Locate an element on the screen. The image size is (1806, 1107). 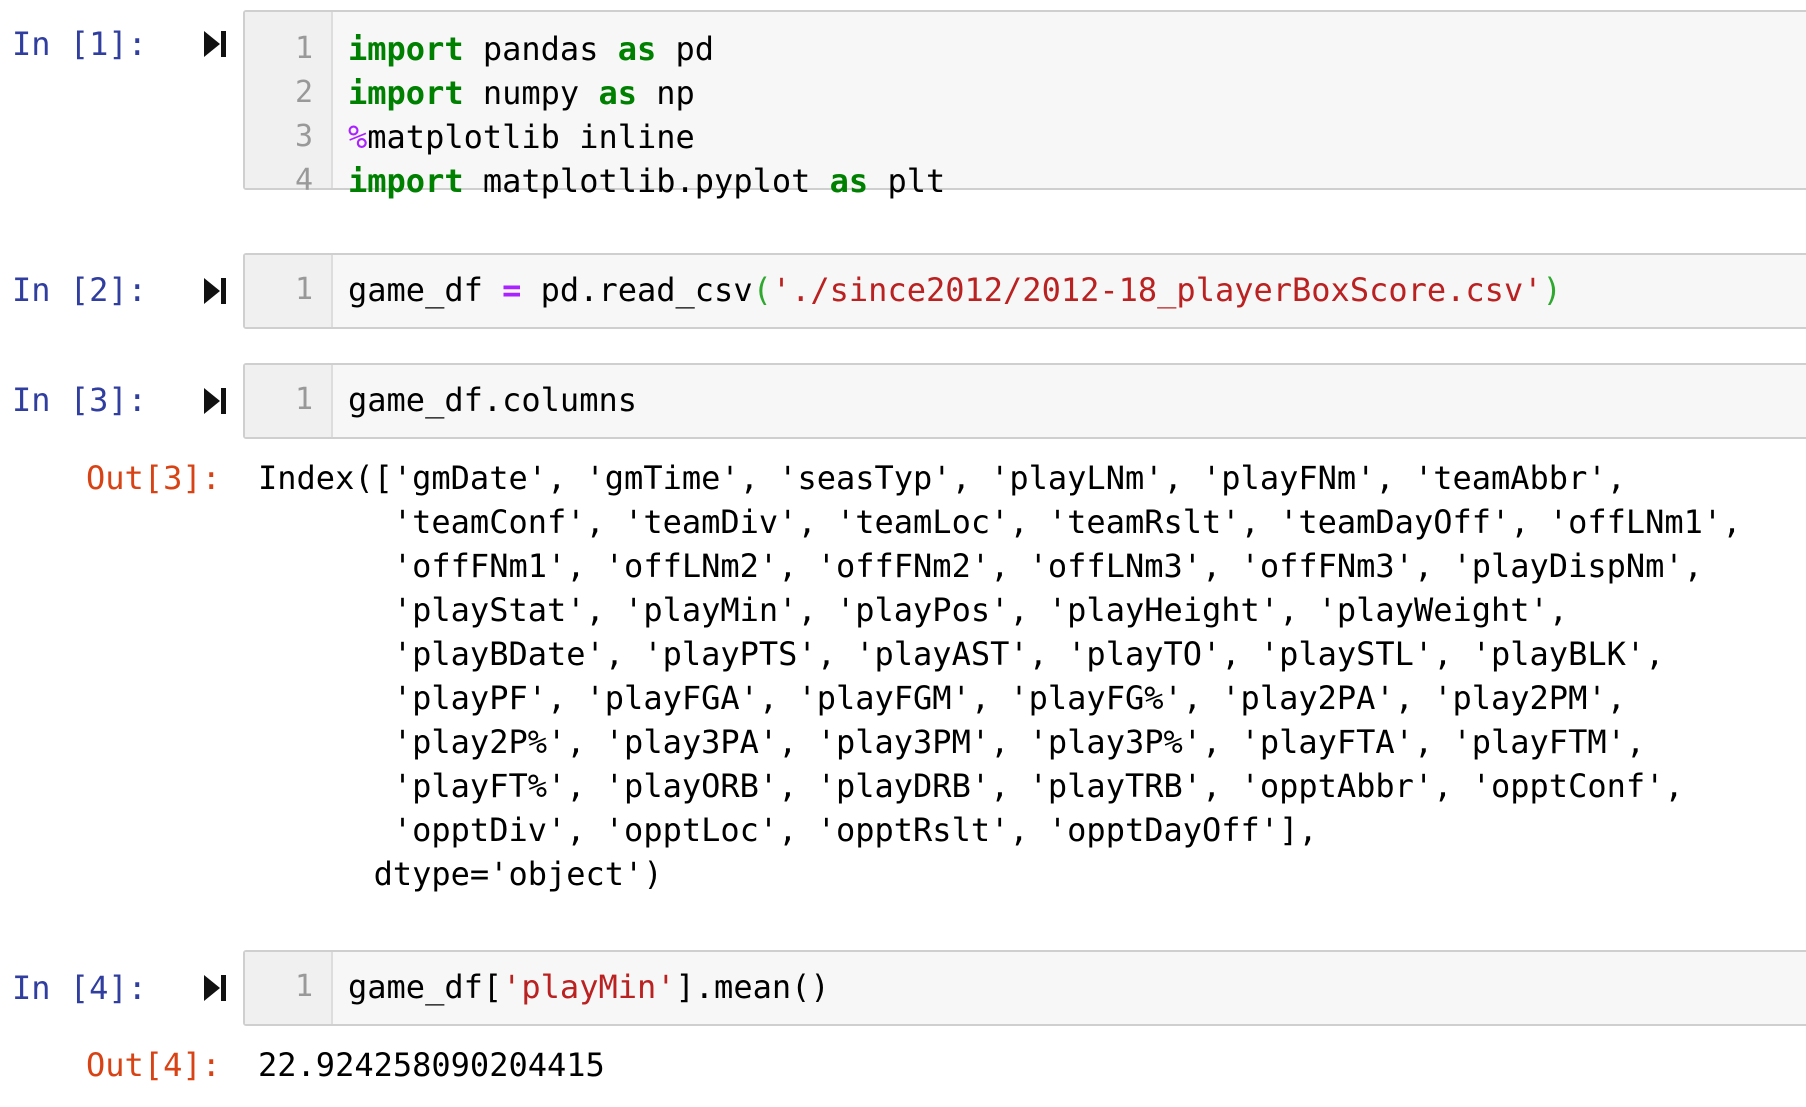
in-prompt: In [3]: is located at coordinates (79, 400).